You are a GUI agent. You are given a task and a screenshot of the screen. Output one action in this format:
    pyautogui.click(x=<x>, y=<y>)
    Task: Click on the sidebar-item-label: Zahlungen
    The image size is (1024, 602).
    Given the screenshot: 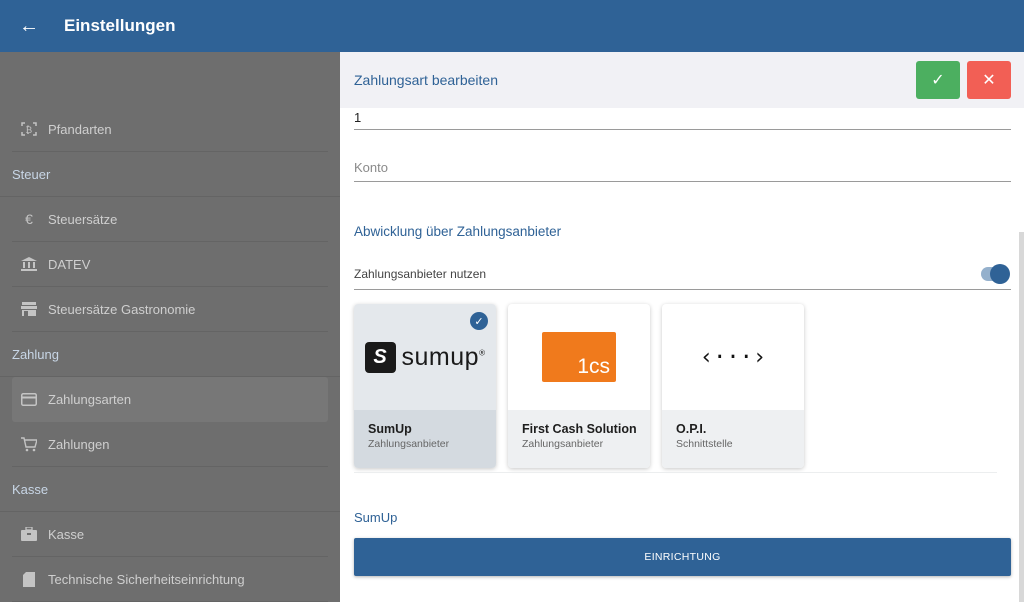 What is the action you would take?
    pyautogui.click(x=79, y=444)
    